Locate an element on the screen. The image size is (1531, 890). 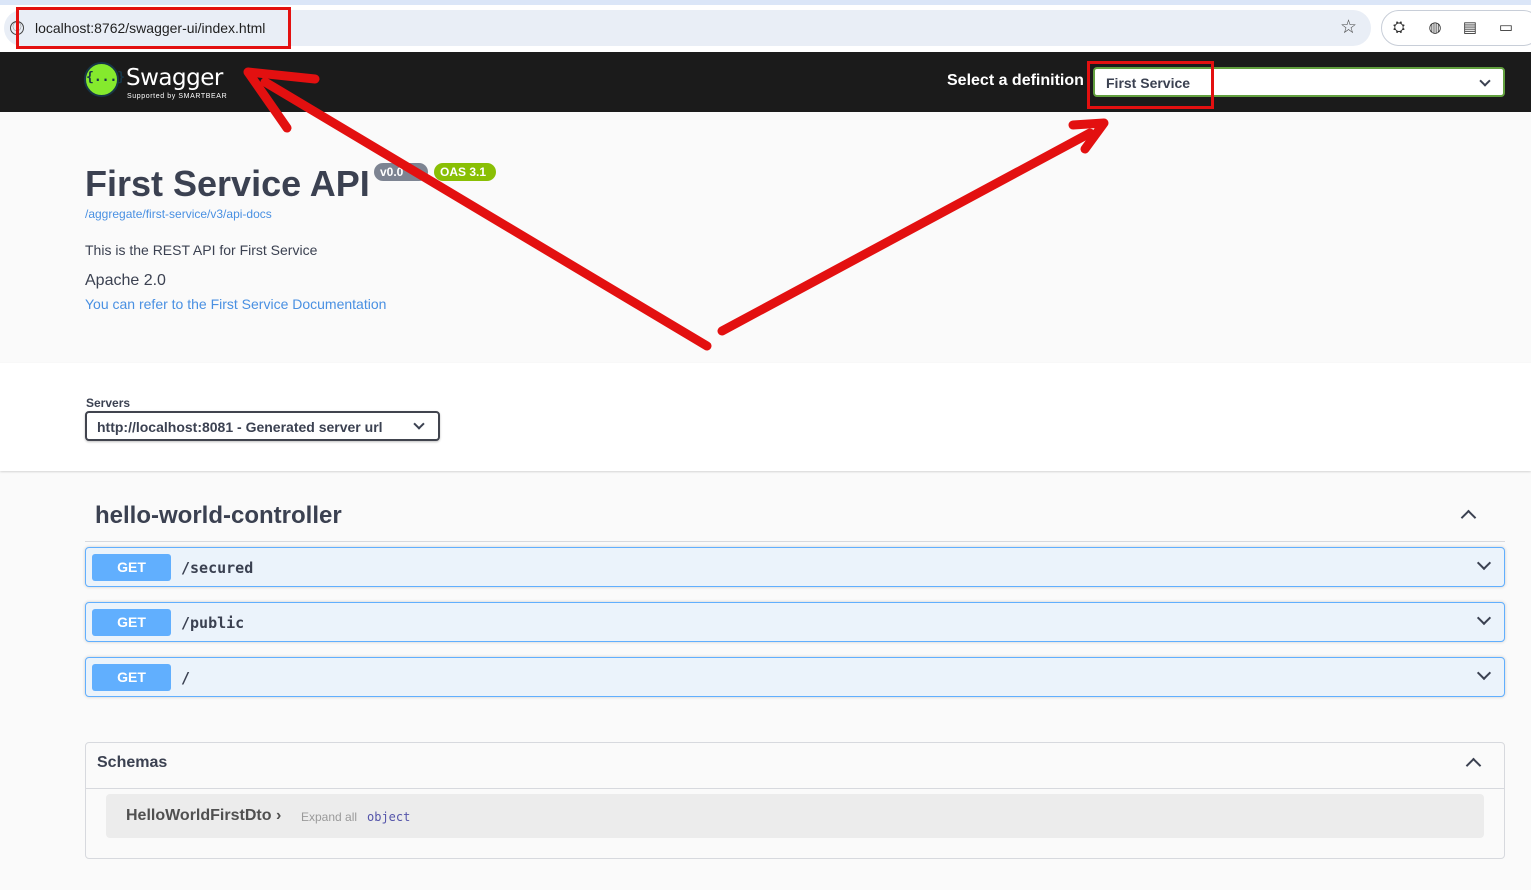
extension-icon: ⛭ is located at coordinates (1399, 28).